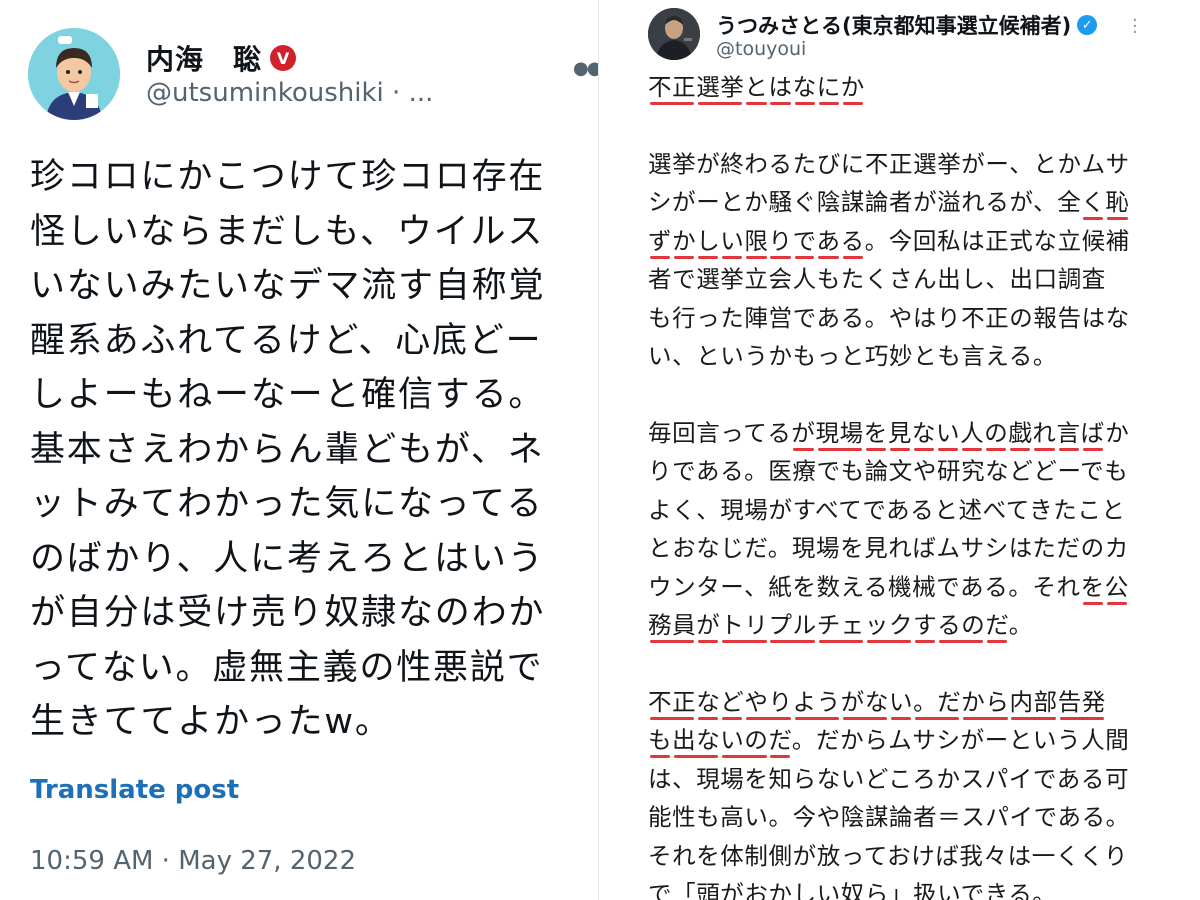  What do you see at coordinates (193, 861) in the screenshot?
I see `post-timestamp: 10:59 AM · May 27, 2022` at bounding box center [193, 861].